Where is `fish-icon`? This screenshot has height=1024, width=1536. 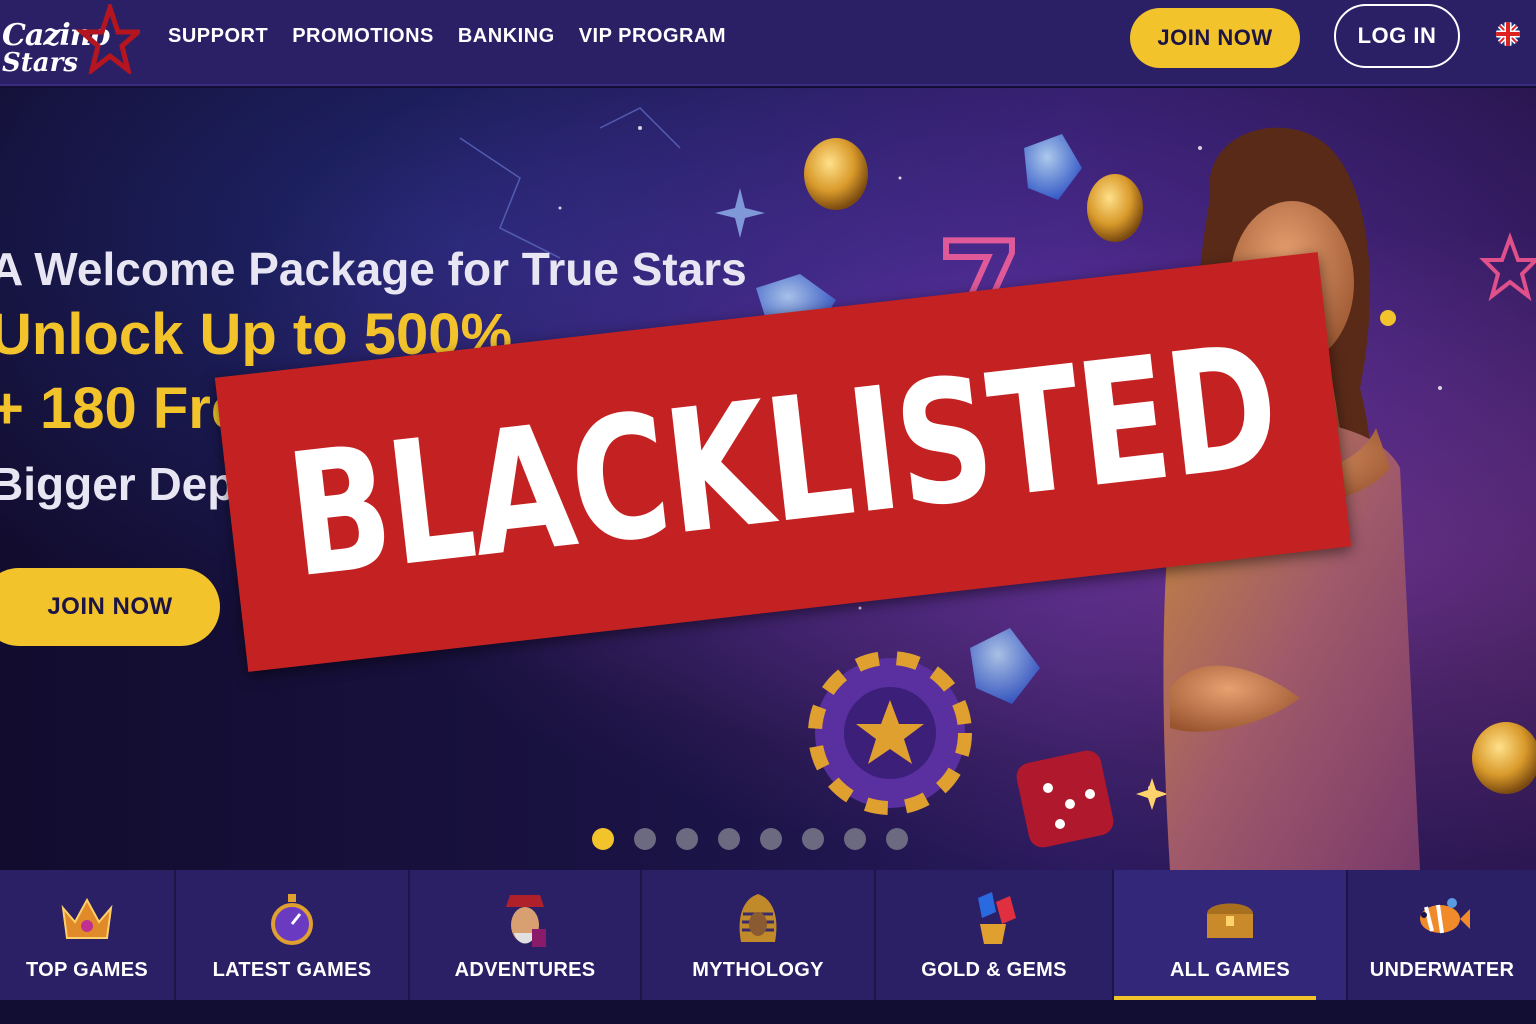 fish-icon is located at coordinates (1442, 919).